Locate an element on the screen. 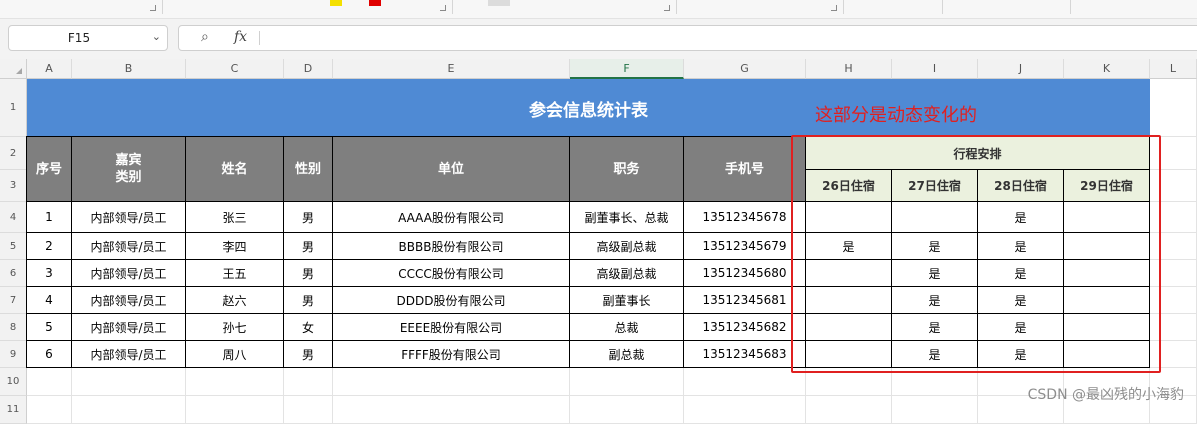  cell-org: FFFF股份有限公司 is located at coordinates (451, 354).